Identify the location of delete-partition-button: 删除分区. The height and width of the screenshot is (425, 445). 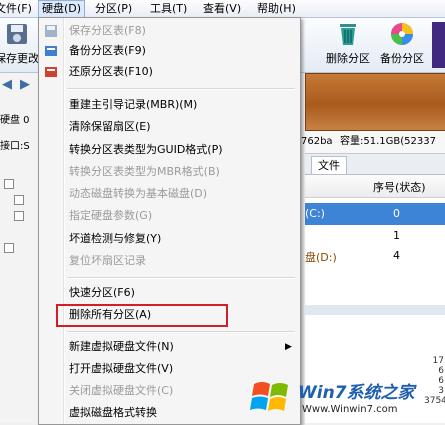
(348, 43).